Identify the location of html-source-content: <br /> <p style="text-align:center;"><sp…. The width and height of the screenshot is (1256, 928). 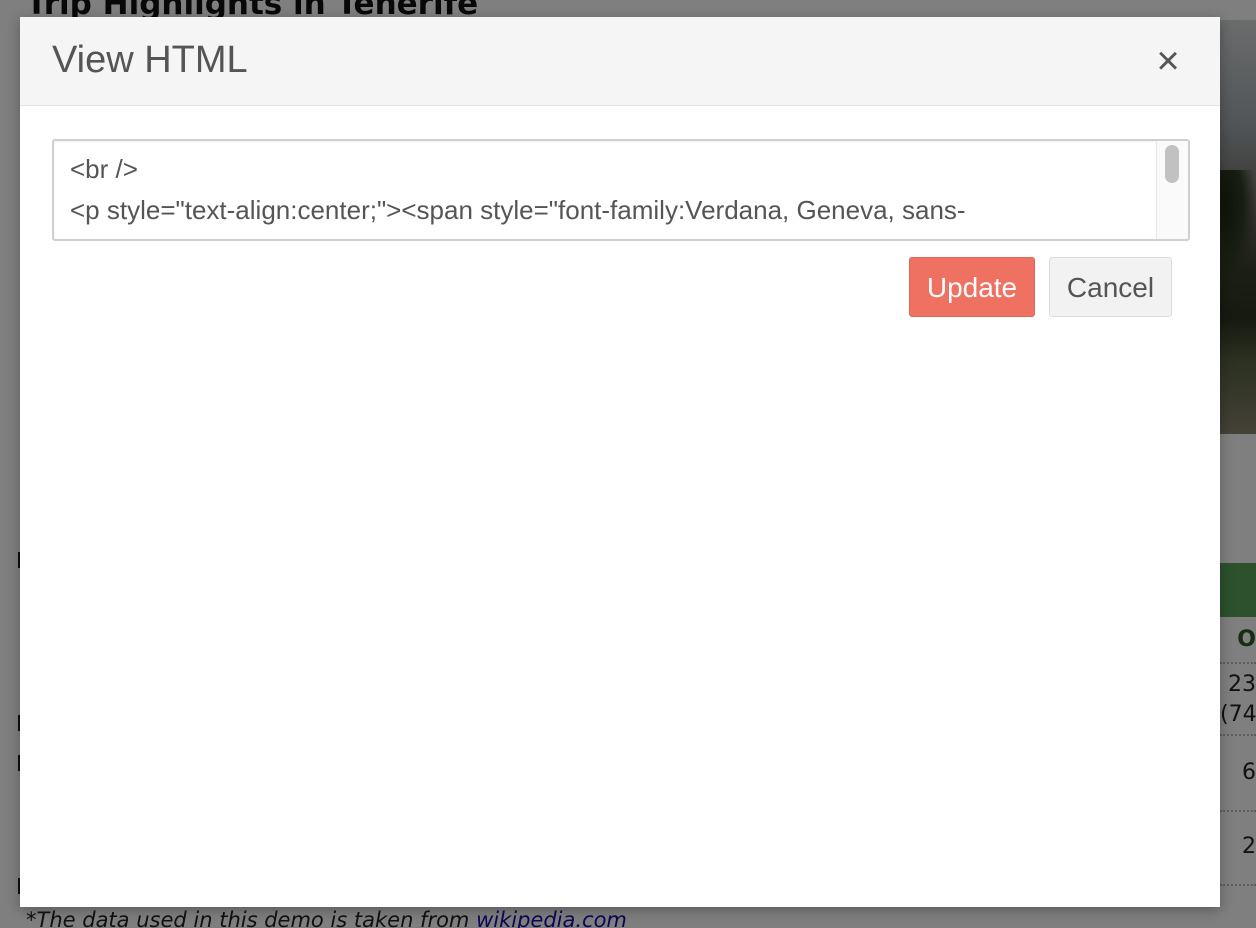
(610, 190).